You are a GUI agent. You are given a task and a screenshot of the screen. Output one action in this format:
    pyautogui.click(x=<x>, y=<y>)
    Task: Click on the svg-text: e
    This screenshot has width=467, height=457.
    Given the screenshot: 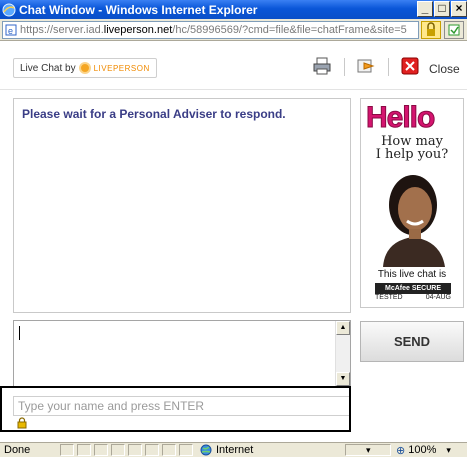 What is the action you would take?
    pyautogui.click(x=10, y=31)
    